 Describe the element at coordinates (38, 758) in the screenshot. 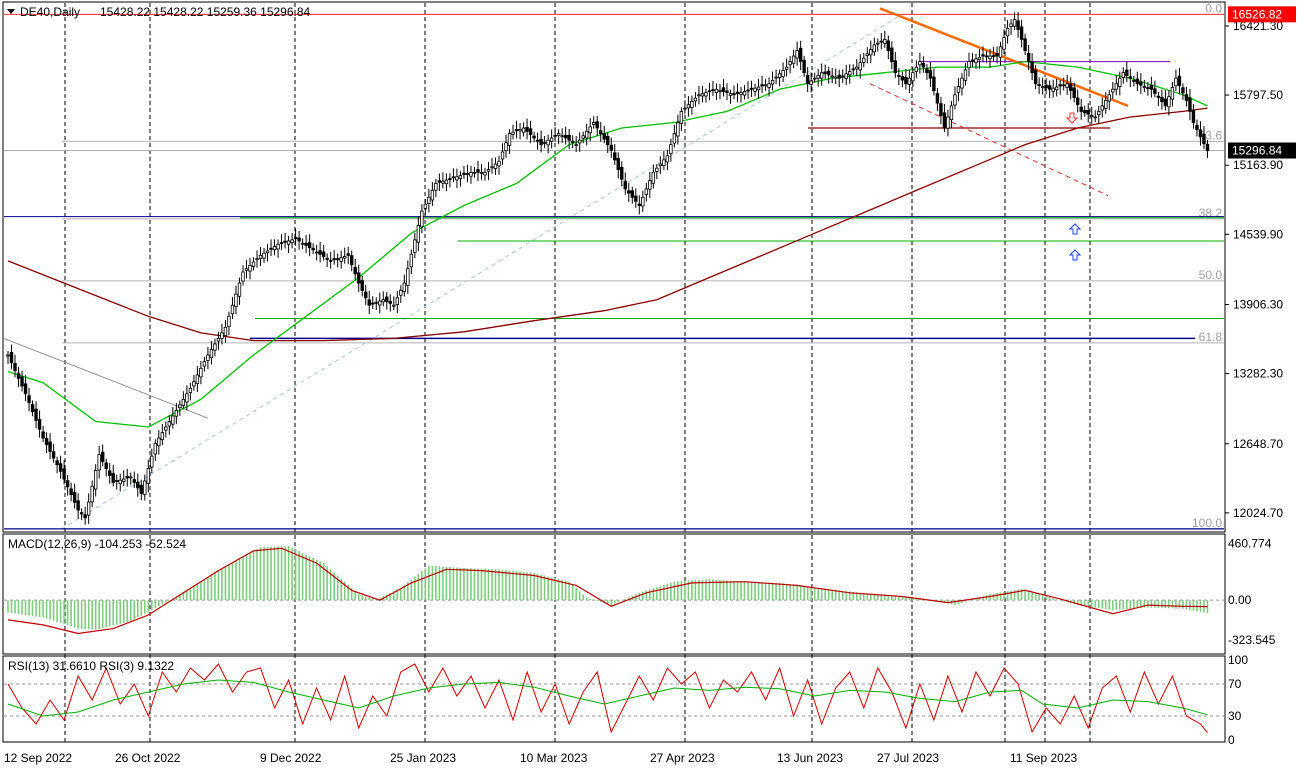

I see `date-tick-label: 12 Sep 2022` at that location.